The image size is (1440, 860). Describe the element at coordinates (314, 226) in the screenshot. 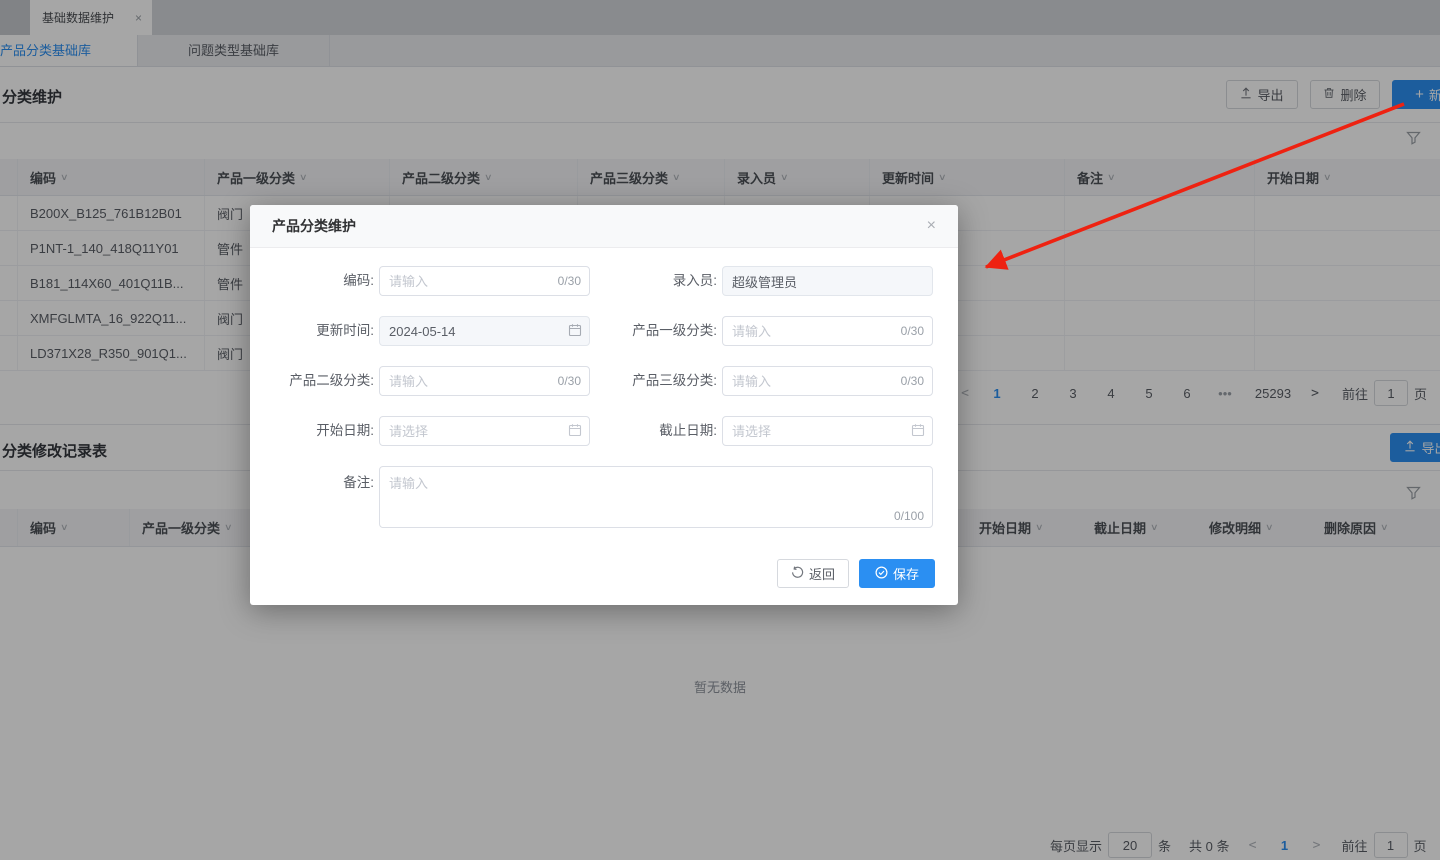

I see `dialog-title: 产品分类维护` at that location.